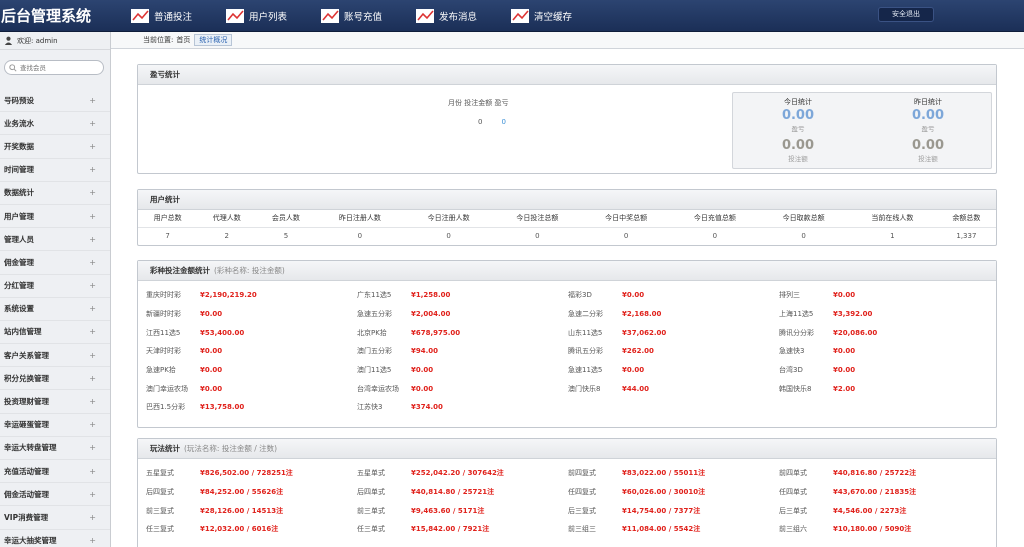 The width and height of the screenshot is (1024, 547). I want to click on sidebar-menu-item: 佣金管理 +, so click(55, 263).